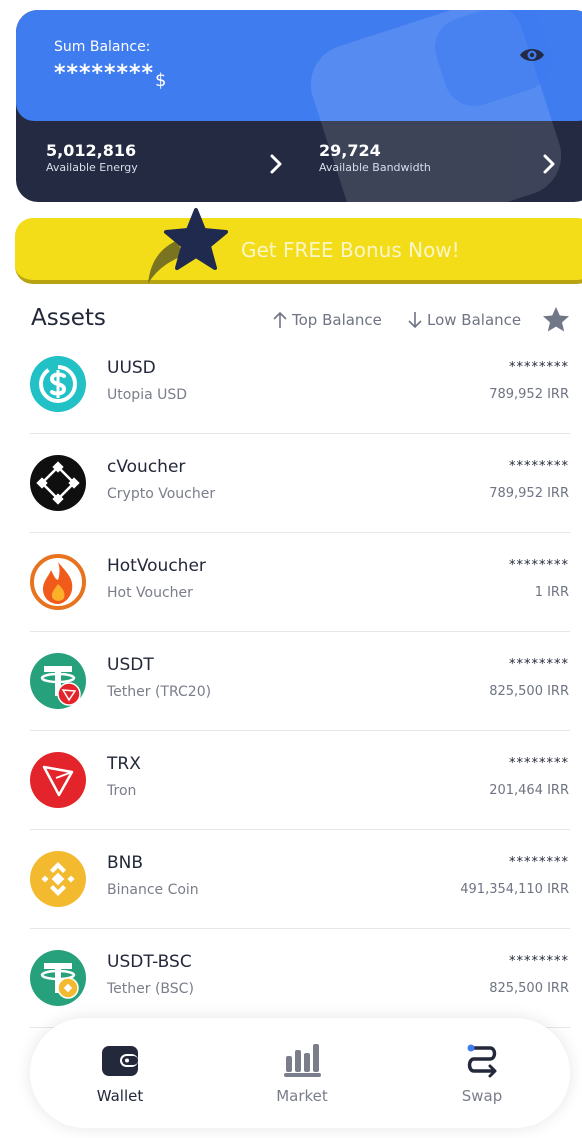  I want to click on sum-balance-hidden: ********, so click(104, 73).